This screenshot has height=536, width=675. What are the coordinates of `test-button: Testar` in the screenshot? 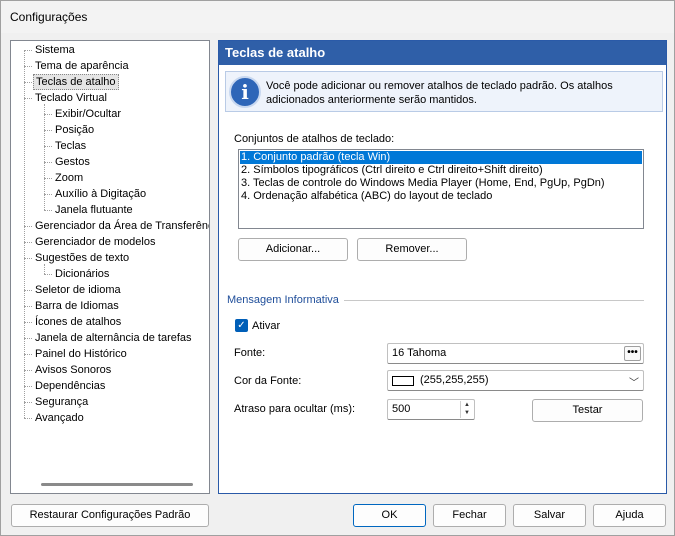 It's located at (587, 410).